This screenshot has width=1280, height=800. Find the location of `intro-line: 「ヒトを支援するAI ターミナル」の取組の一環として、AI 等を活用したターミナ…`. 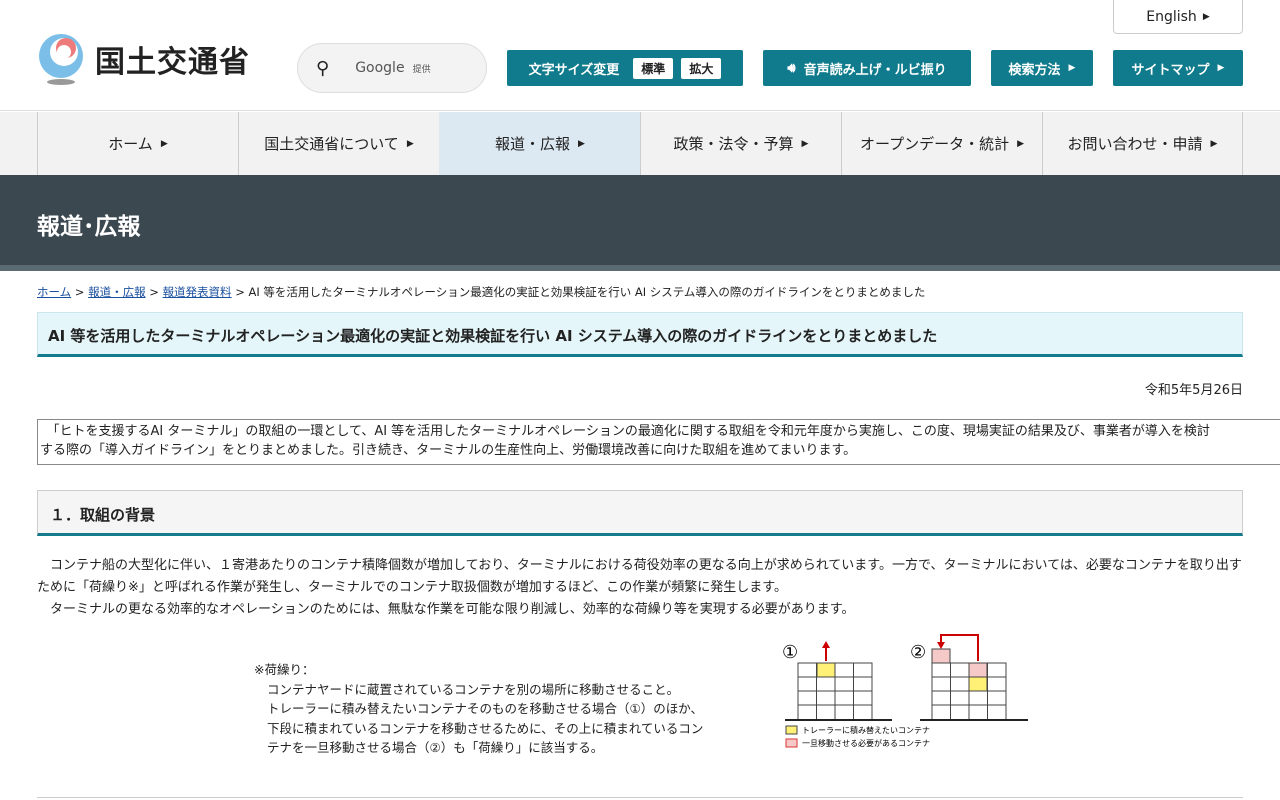

intro-line: 「ヒトを支援するAI ターミナル」の取組の一環として、AI 等を活用したターミナ… is located at coordinates (625, 431).